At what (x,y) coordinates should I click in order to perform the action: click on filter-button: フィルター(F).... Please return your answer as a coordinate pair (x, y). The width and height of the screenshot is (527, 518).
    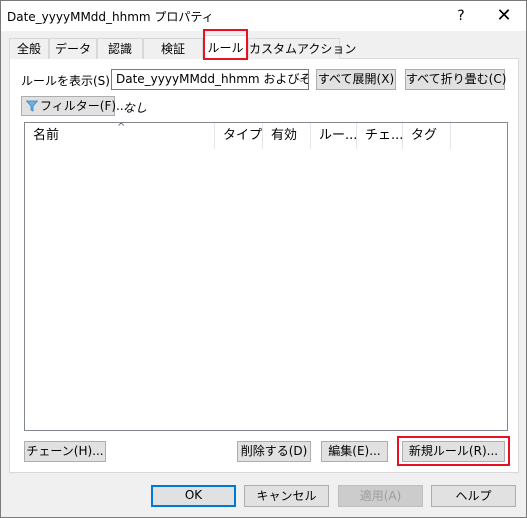
    Looking at the image, I should click on (74, 106).